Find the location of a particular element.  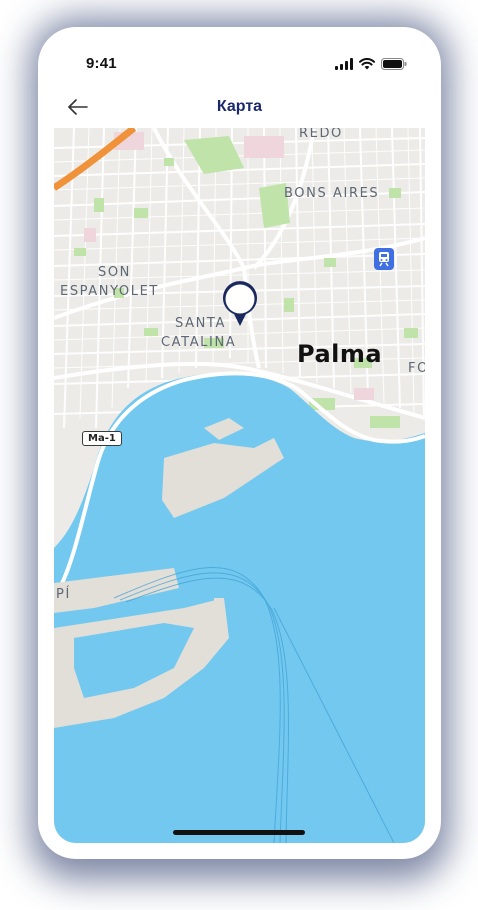

map-label-santa: SANTA is located at coordinates (200, 323).